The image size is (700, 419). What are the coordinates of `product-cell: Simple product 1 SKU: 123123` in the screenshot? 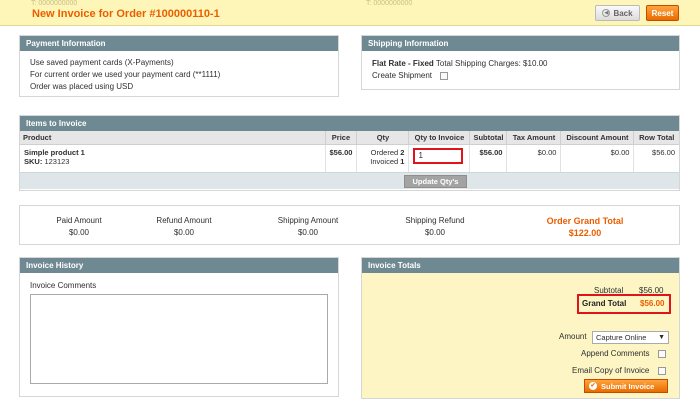 It's located at (173, 158).